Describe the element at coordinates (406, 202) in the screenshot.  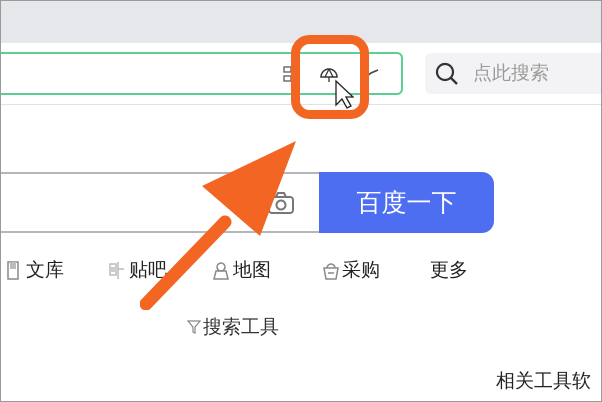
I see `search-button: 百度一下` at that location.